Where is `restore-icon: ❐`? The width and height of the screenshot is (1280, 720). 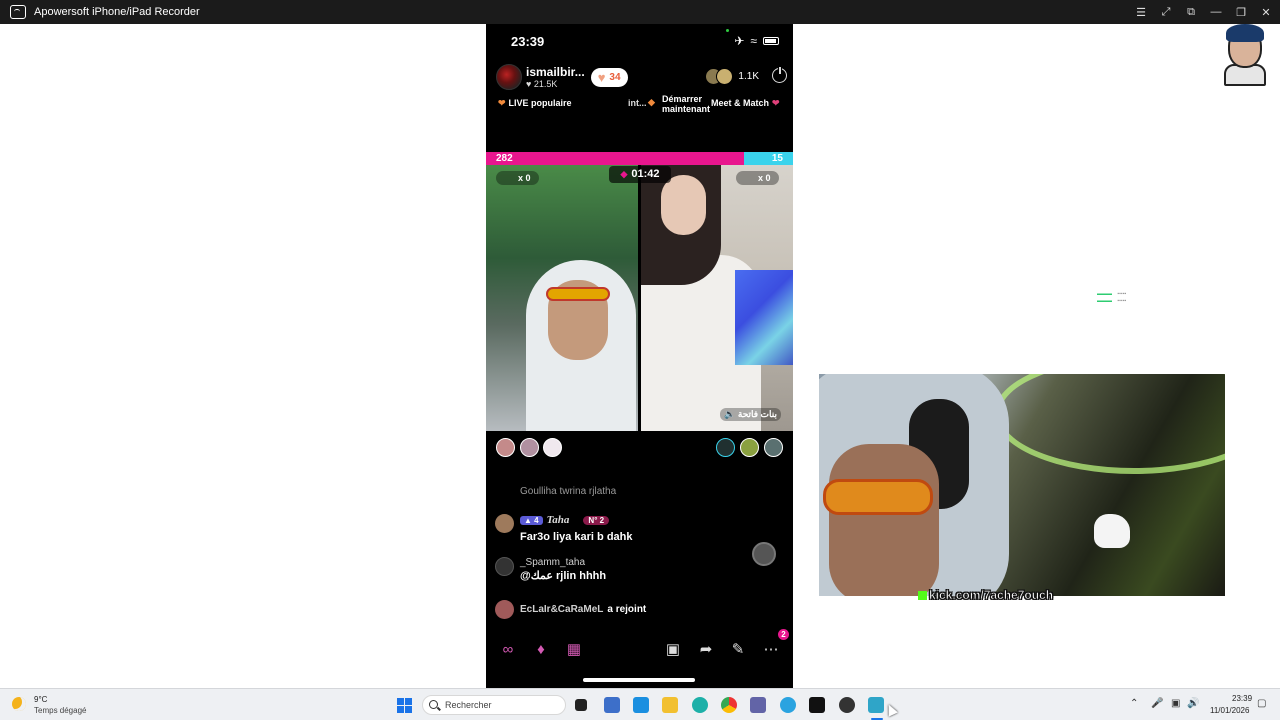
restore-icon: ❐ is located at coordinates (1241, 12).